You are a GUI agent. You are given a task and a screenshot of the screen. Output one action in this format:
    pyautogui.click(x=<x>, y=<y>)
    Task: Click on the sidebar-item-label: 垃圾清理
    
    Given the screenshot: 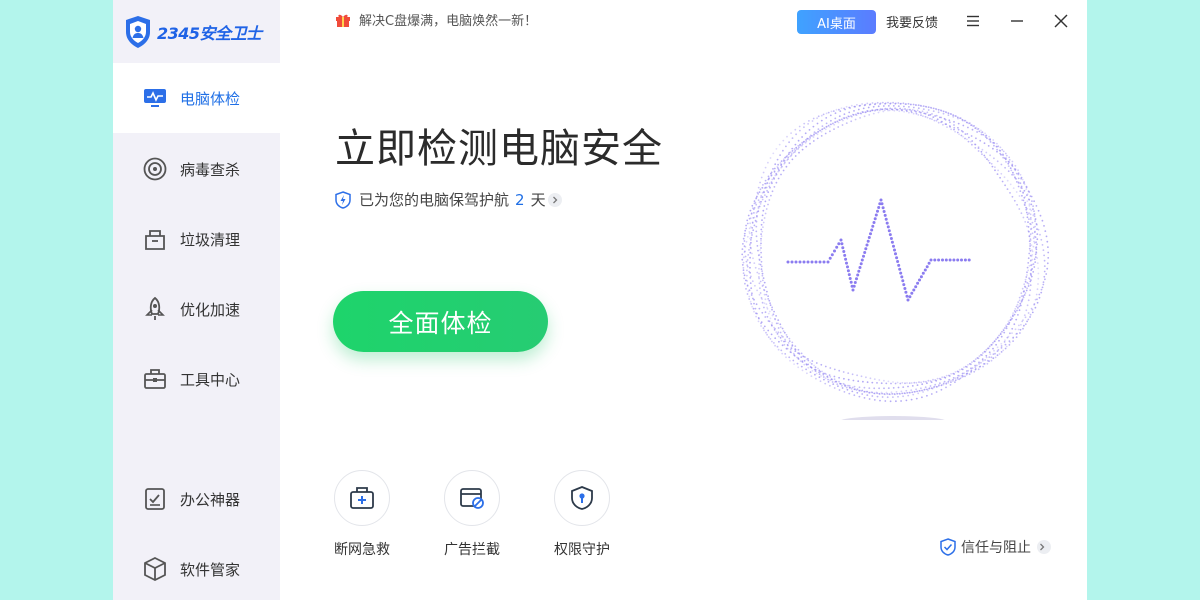 What is the action you would take?
    pyautogui.click(x=210, y=239)
    